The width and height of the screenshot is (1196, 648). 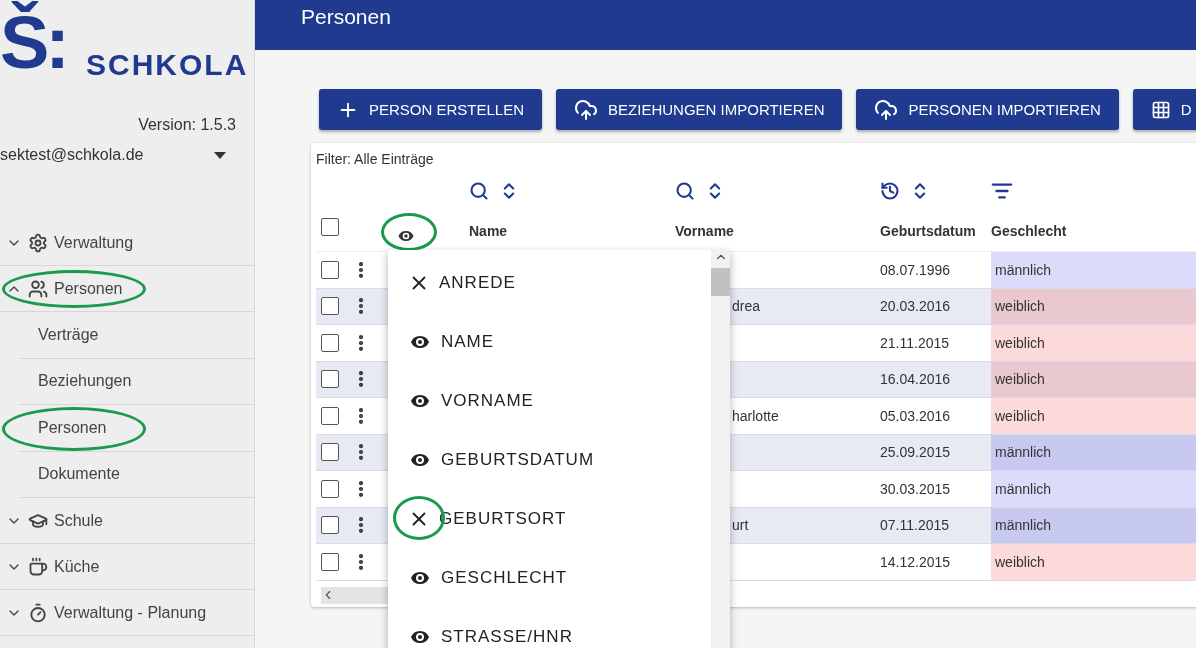 I want to click on nav-item: Personen, so click(x=127, y=289).